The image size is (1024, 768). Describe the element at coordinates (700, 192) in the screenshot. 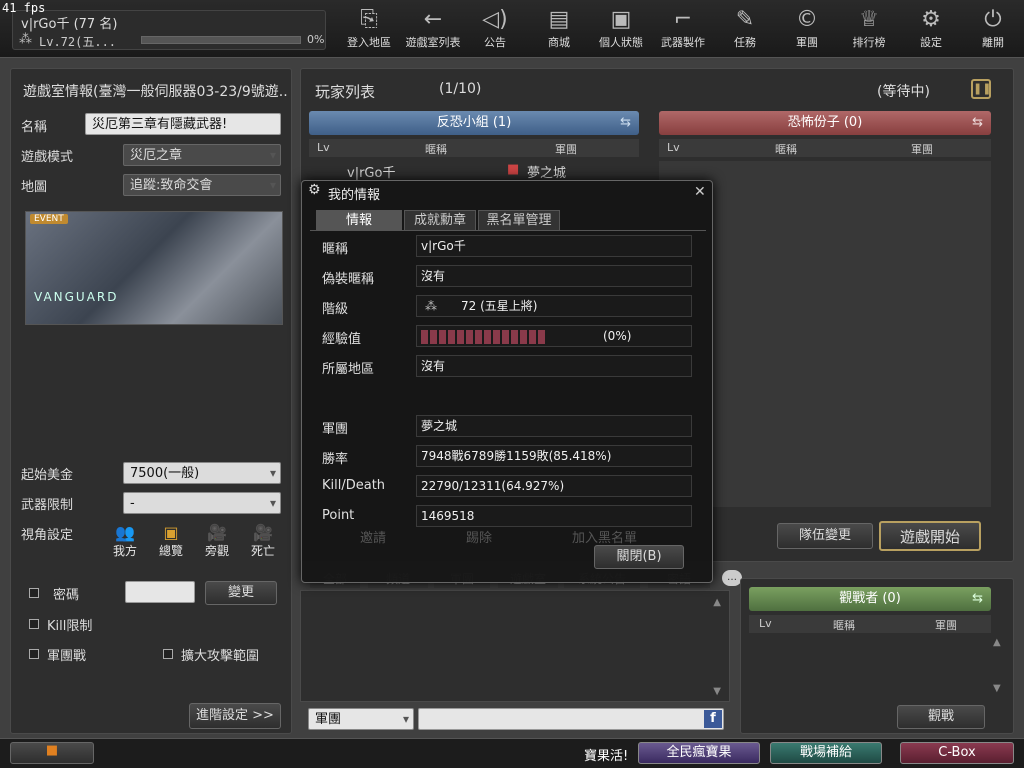

I see `close-icon: ✕` at that location.